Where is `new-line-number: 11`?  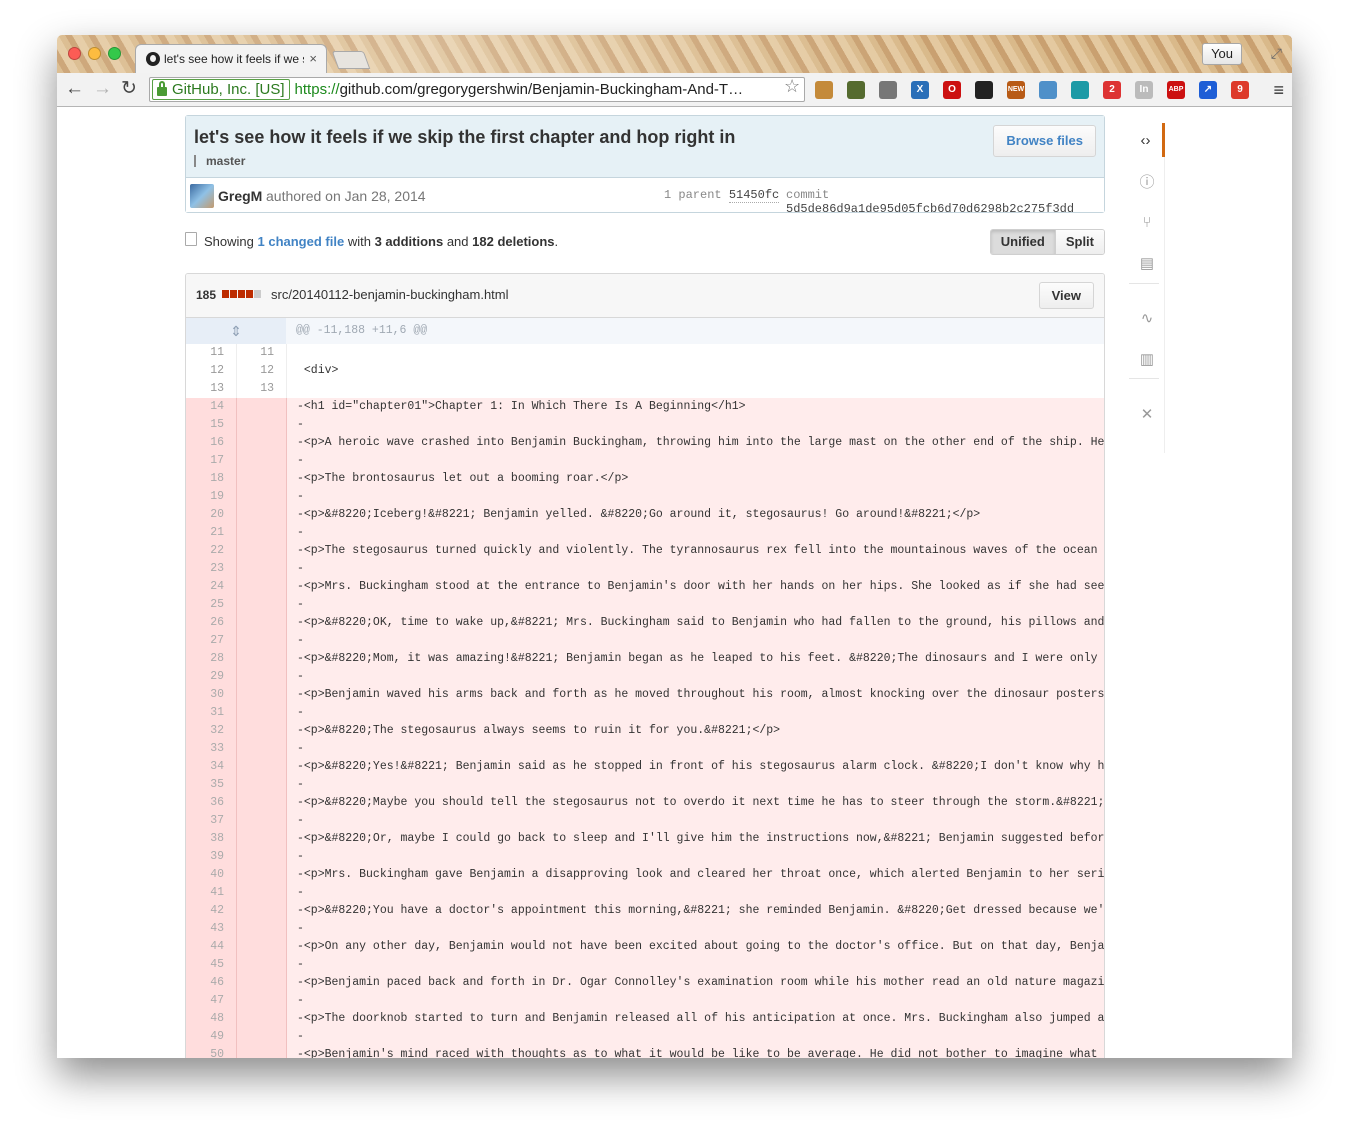
new-line-number: 11 is located at coordinates (261, 353).